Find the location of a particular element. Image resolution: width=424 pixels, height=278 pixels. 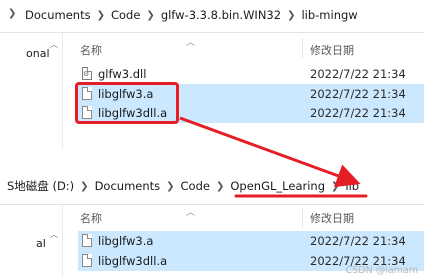

file-name: libglfw3dll.a is located at coordinates (133, 261).